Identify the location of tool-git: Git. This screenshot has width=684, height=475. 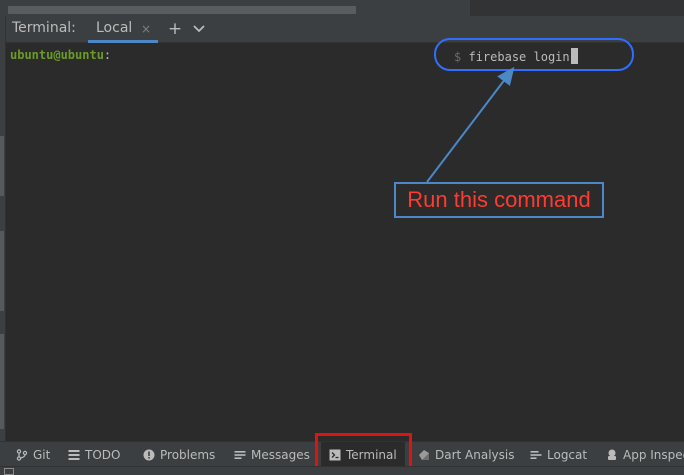
(33, 454).